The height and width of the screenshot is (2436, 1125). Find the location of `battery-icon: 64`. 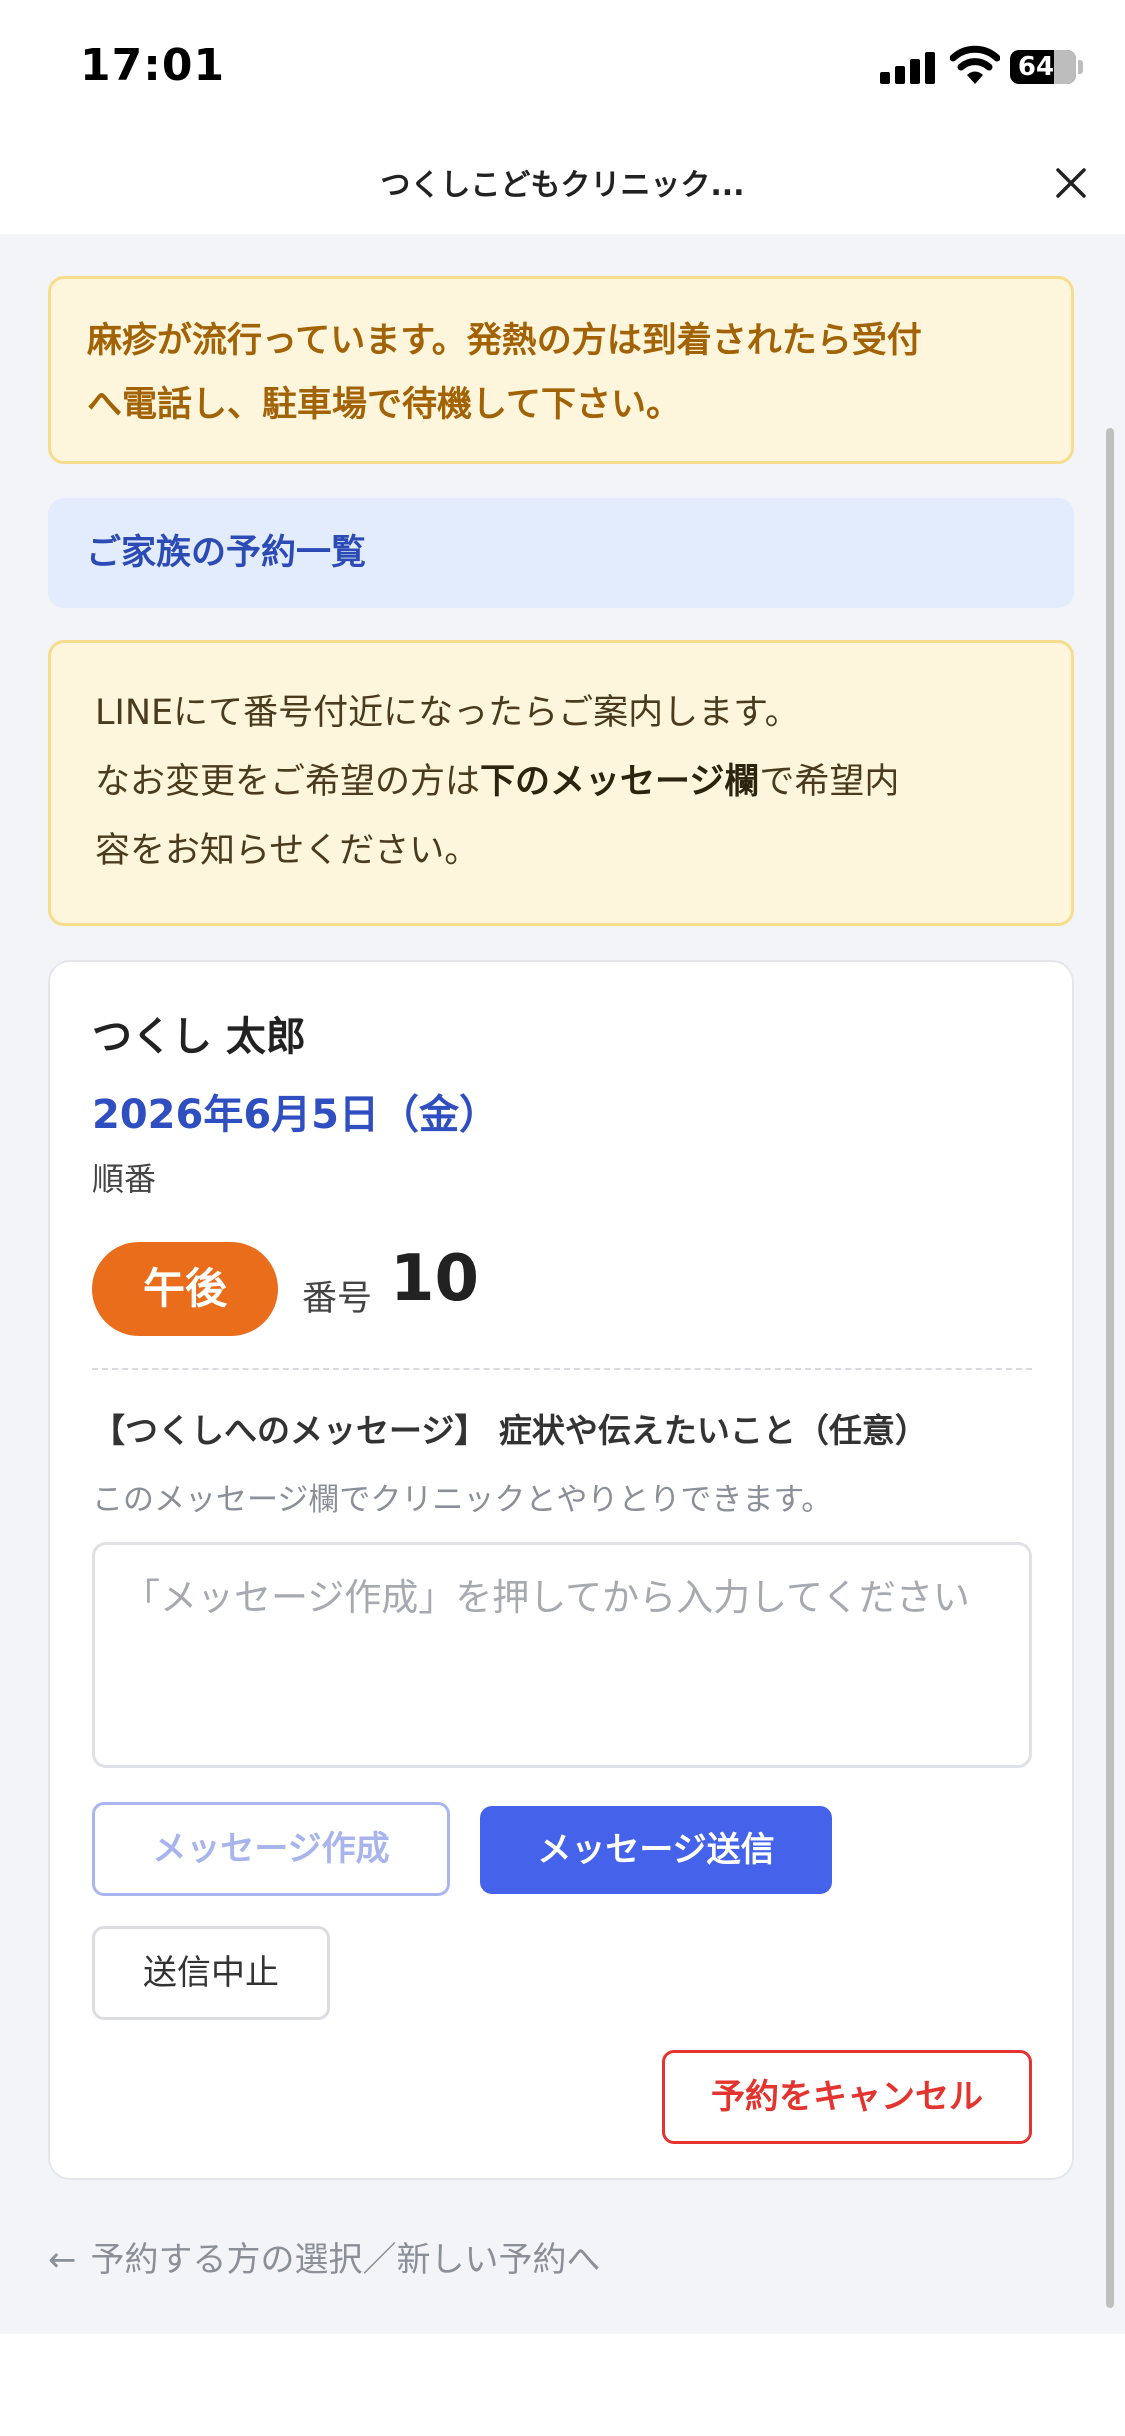

battery-icon: 64 is located at coordinates (1043, 67).